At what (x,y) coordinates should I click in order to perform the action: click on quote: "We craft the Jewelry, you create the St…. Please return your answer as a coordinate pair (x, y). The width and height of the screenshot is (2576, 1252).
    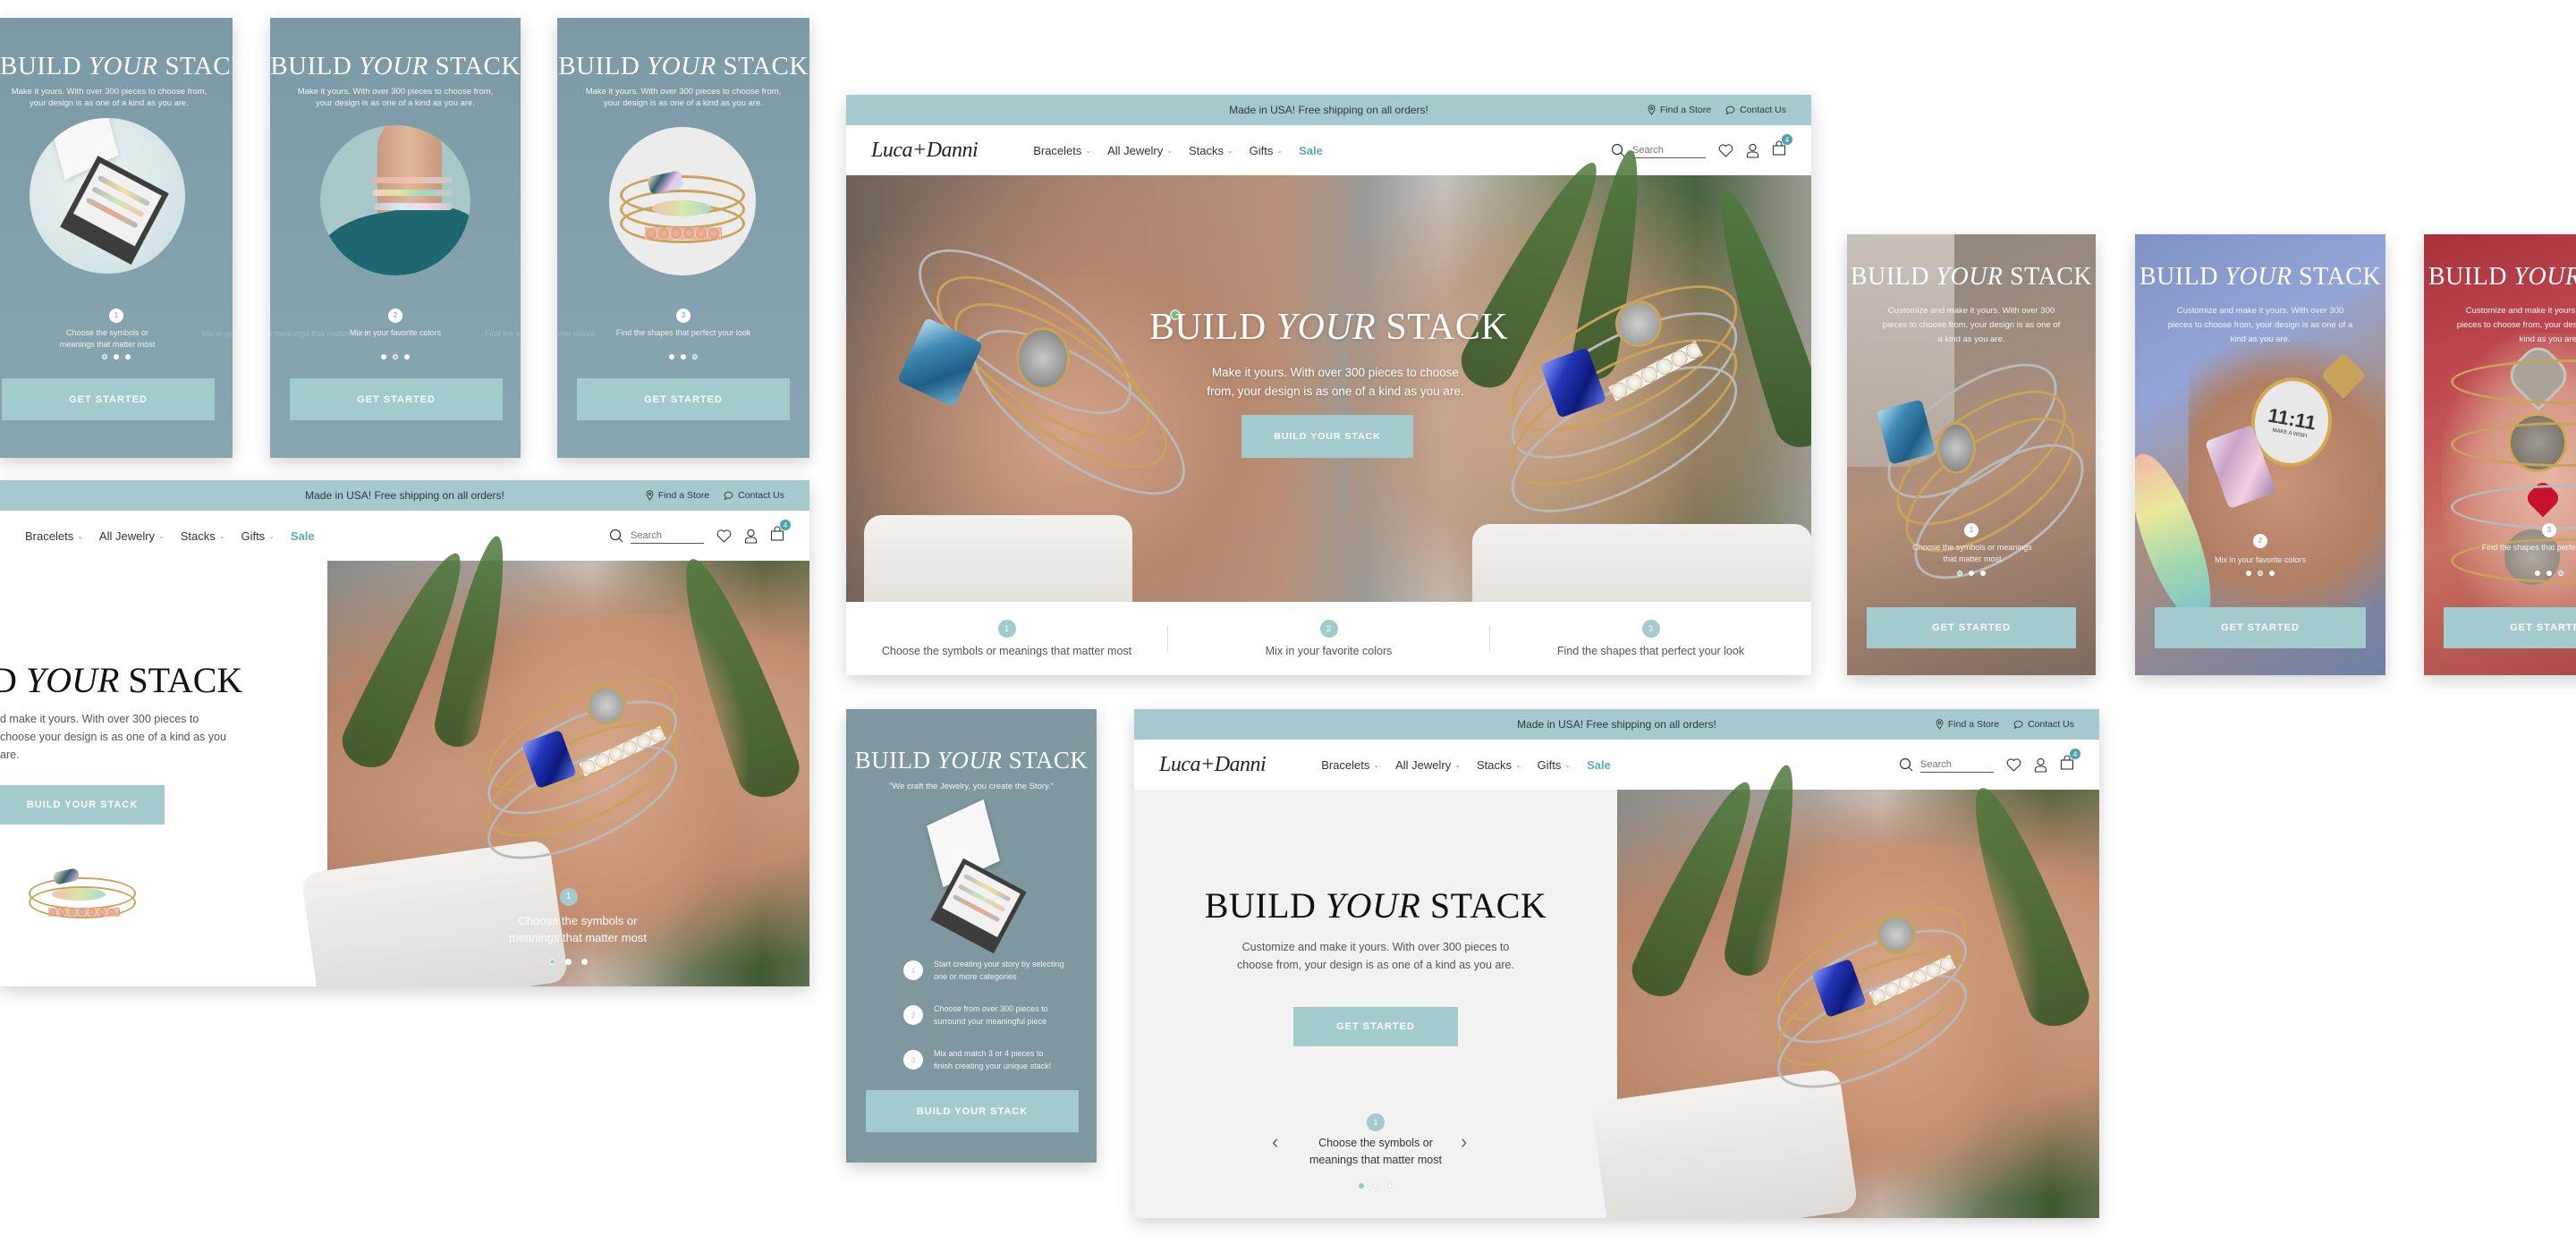
    Looking at the image, I should click on (971, 786).